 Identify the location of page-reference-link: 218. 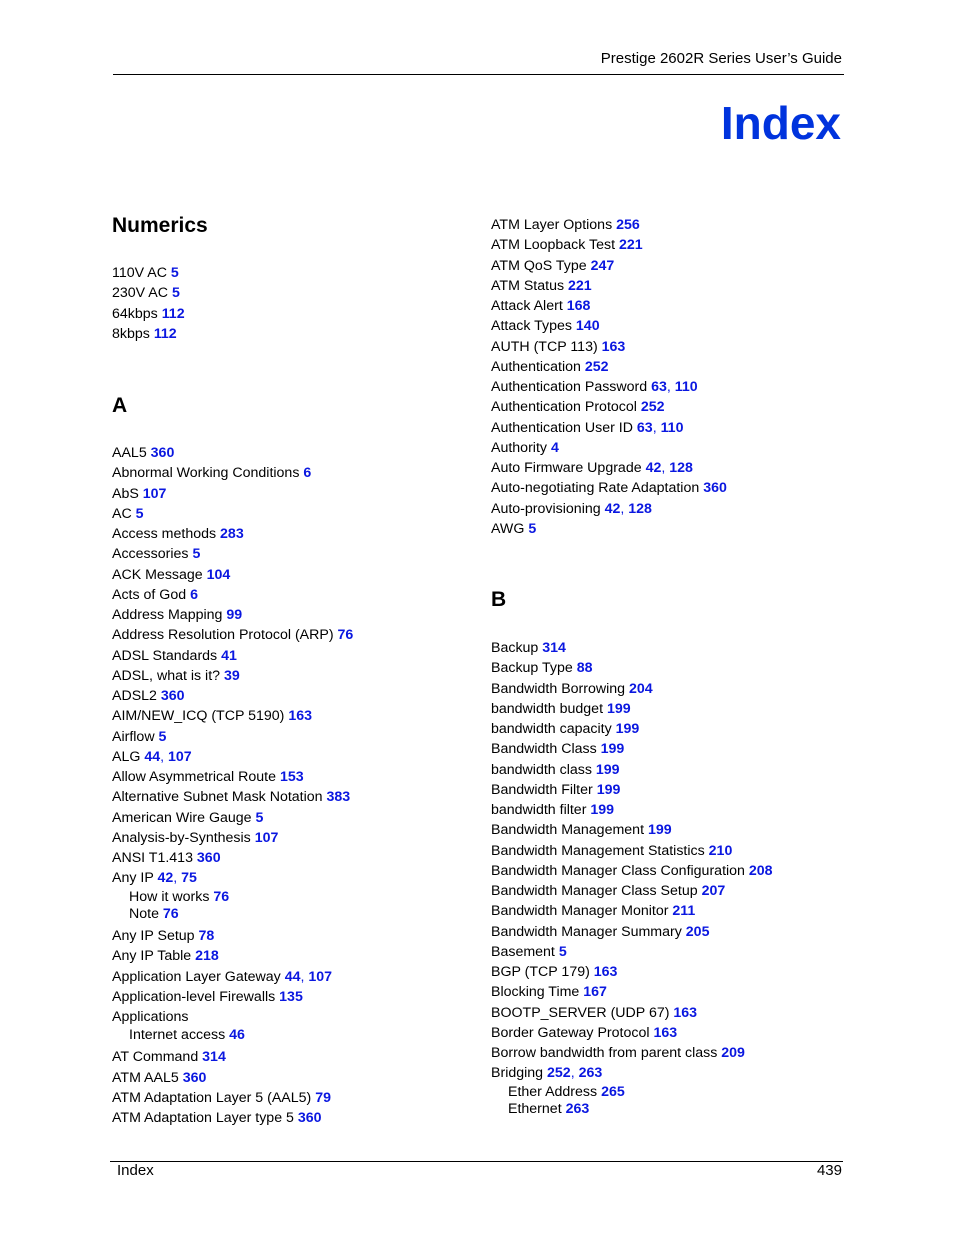
(207, 956).